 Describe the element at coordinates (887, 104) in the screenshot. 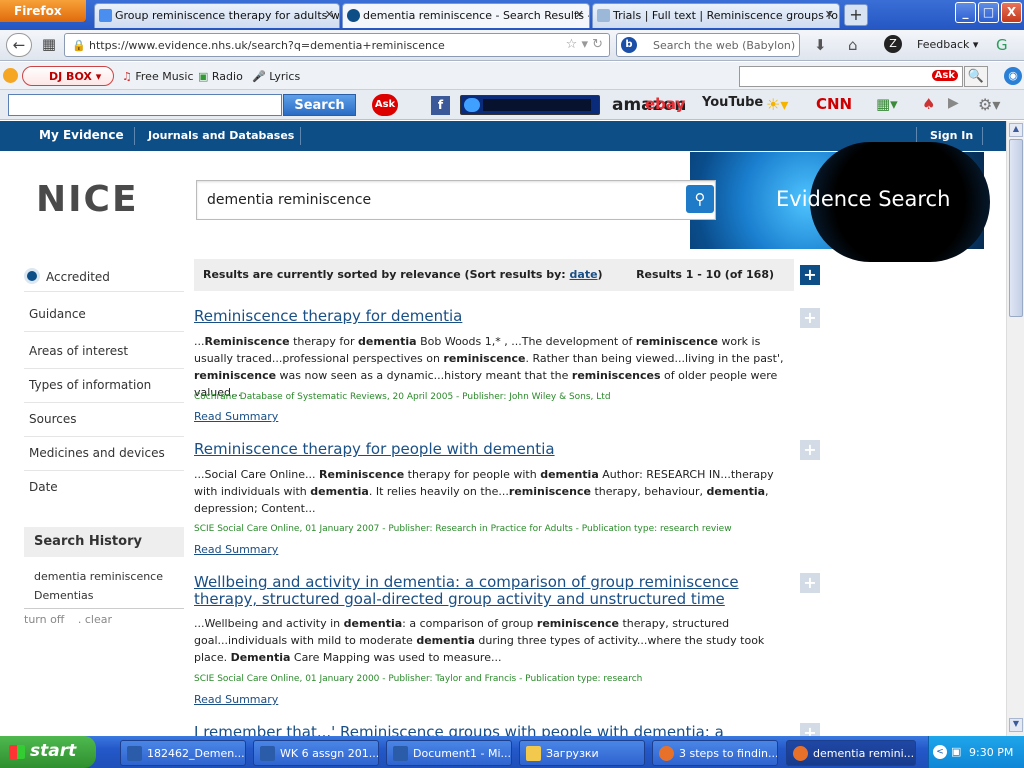

I see `maps-icon: ▦▾` at that location.